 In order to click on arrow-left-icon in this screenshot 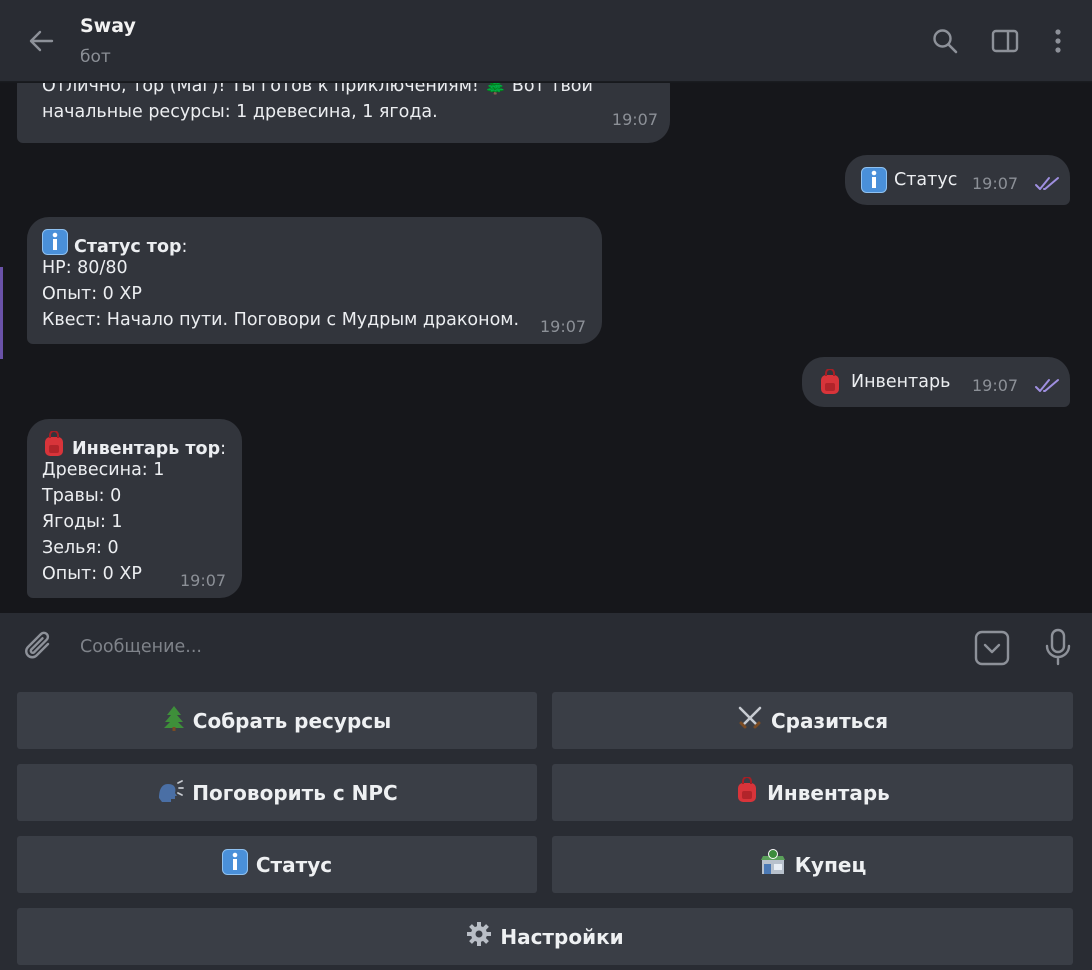, I will do `click(41, 41)`.